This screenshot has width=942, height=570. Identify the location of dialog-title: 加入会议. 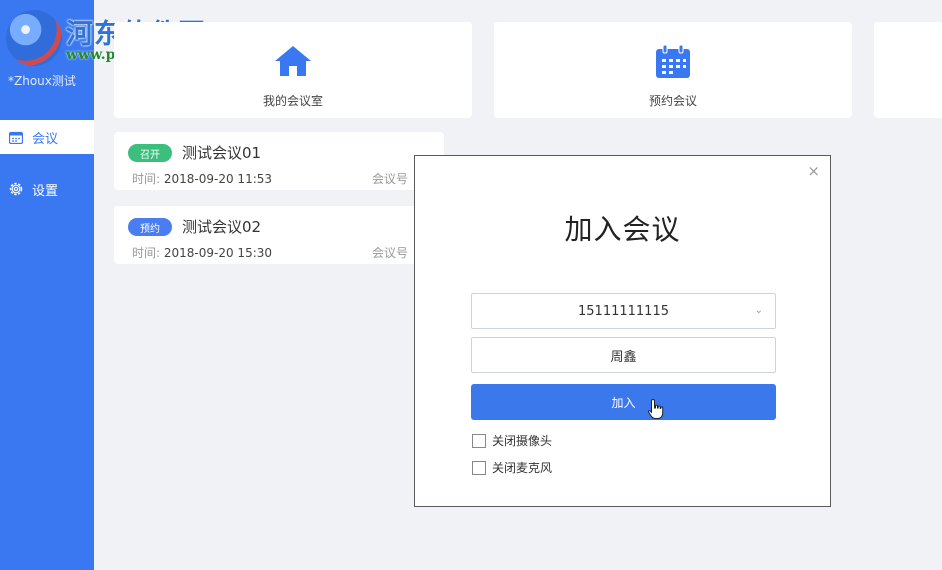
(622, 229).